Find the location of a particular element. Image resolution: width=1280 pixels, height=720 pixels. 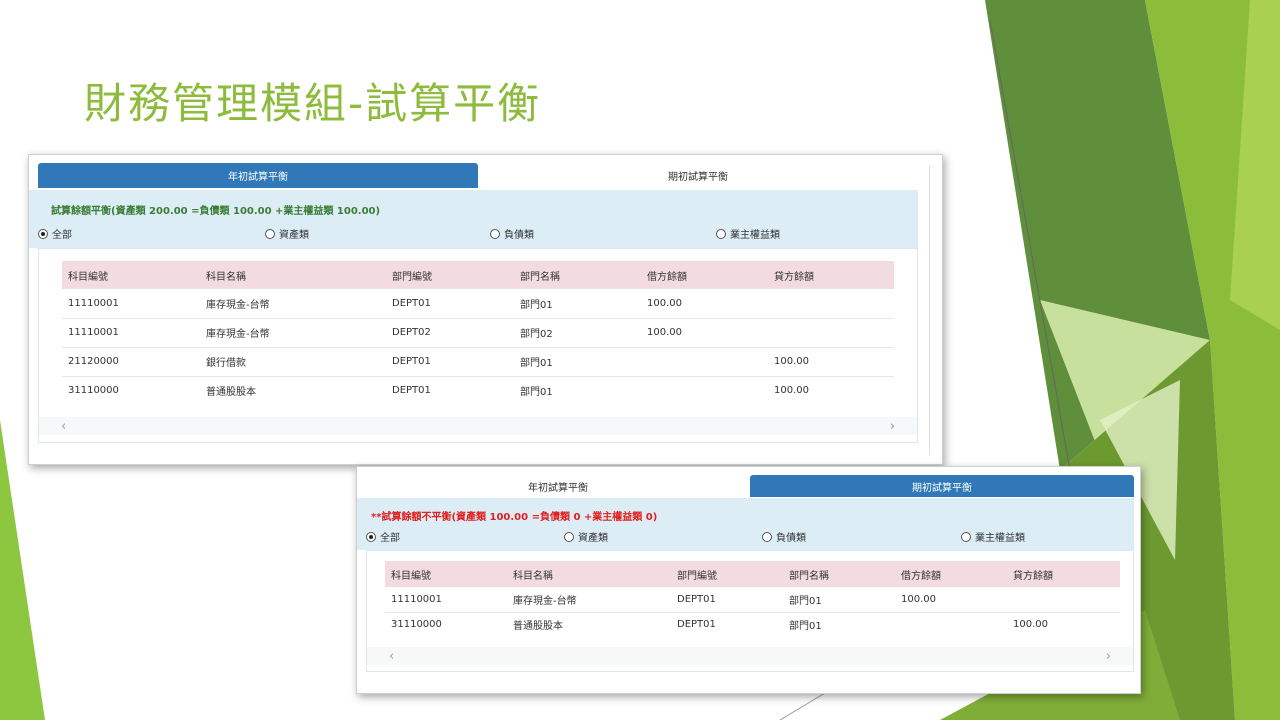

cell-dept-code: DEPT02 is located at coordinates (450, 333).